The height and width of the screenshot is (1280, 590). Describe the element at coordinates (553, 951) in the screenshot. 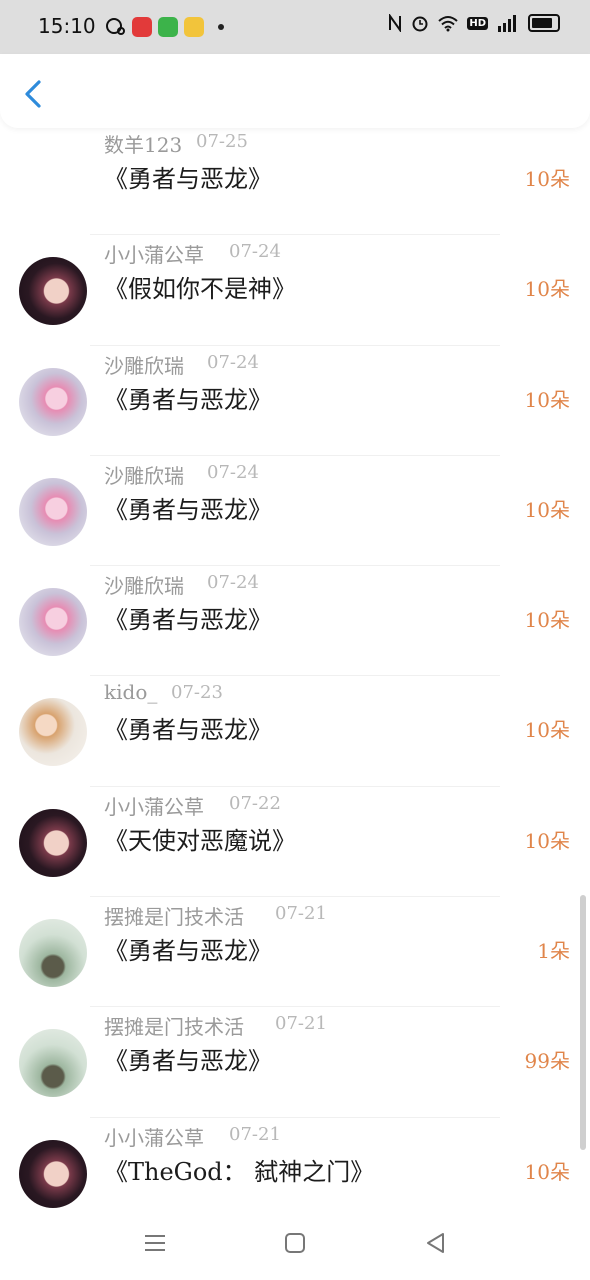

I see `flower-count: 1朵` at that location.